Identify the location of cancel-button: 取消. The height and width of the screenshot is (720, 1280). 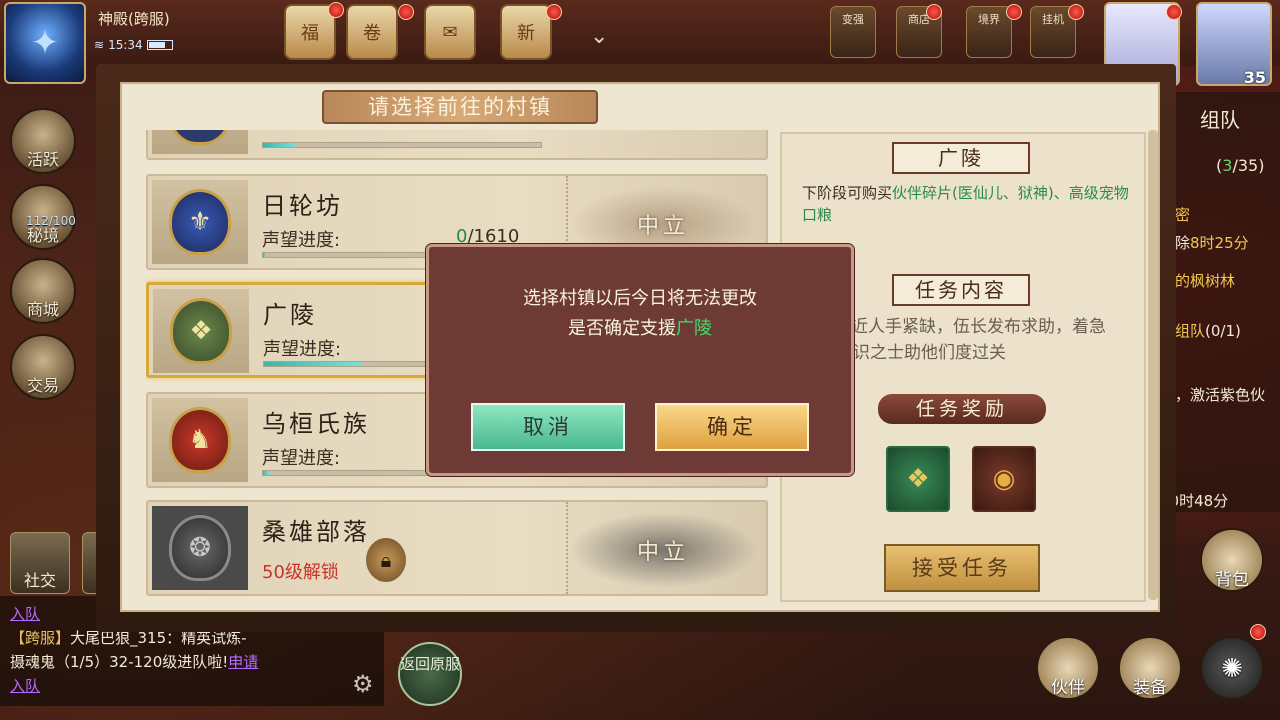
(548, 427).